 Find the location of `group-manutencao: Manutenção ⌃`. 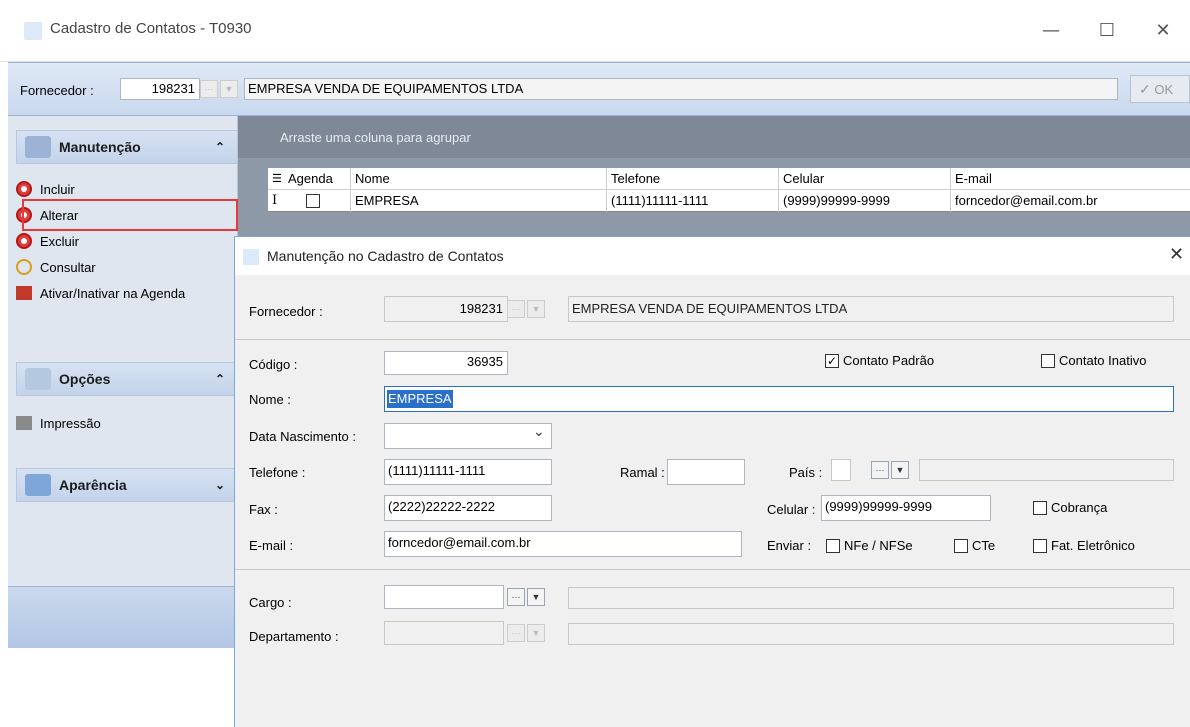

group-manutencao: Manutenção ⌃ is located at coordinates (127, 147).